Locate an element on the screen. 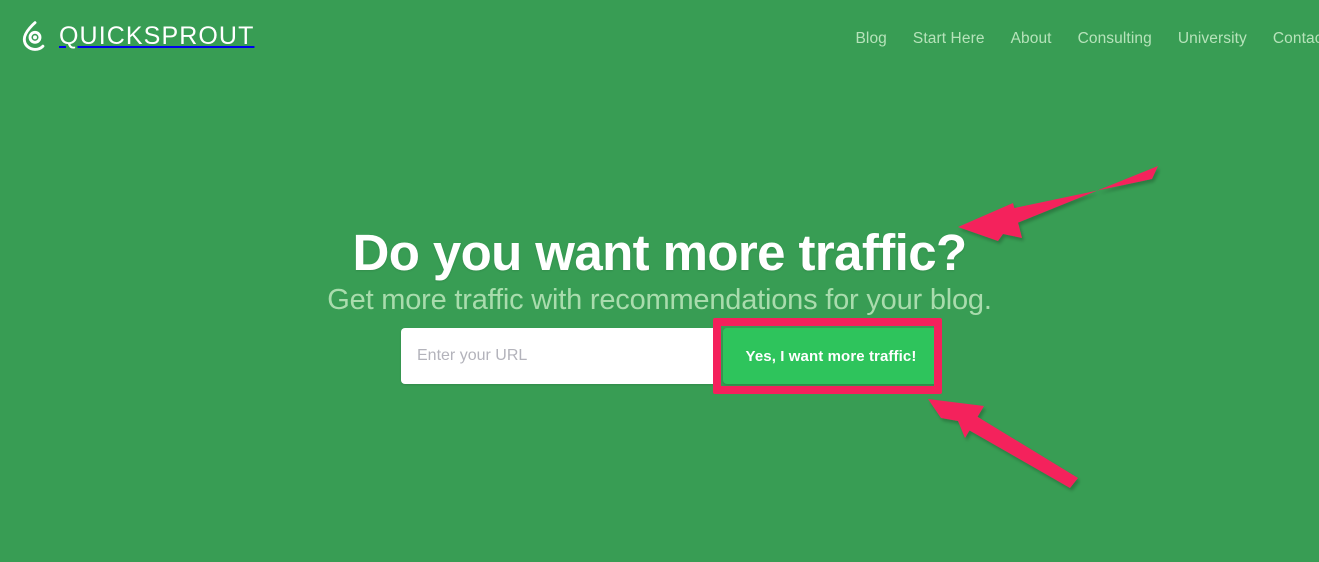  submit-cta-button: Yes, I want more traffic! is located at coordinates (831, 356).